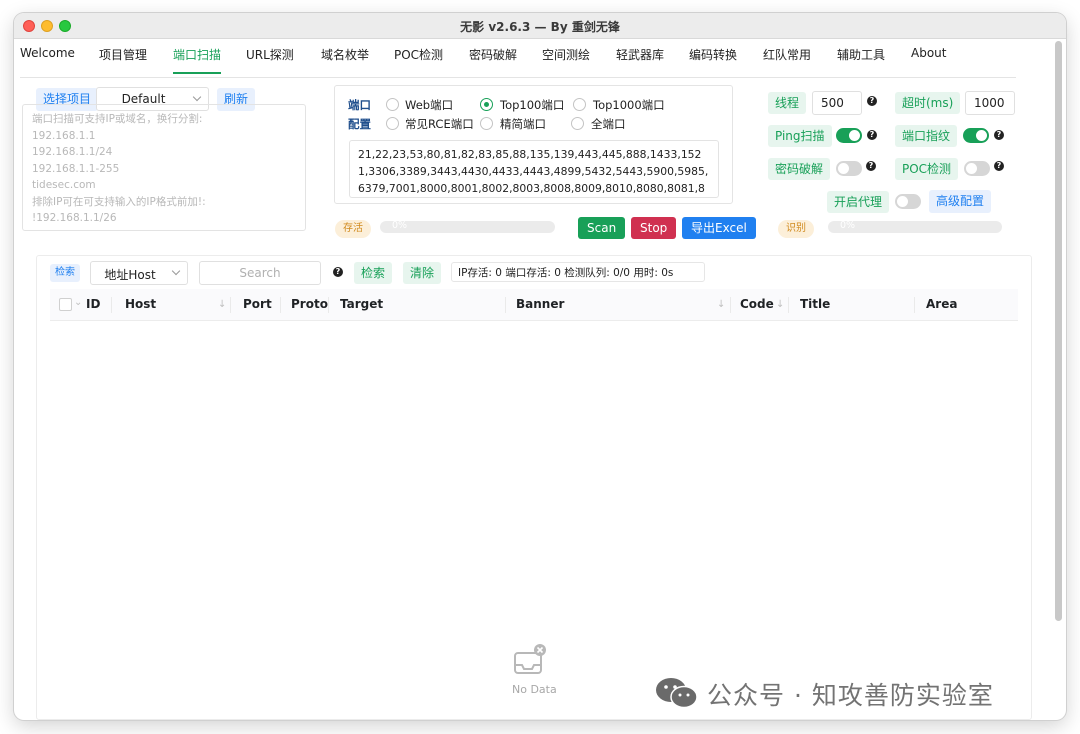 Image resolution: width=1080 pixels, height=734 pixels. What do you see at coordinates (139, 273) in the screenshot?
I see `filter-field-select: 地址Host` at bounding box center [139, 273].